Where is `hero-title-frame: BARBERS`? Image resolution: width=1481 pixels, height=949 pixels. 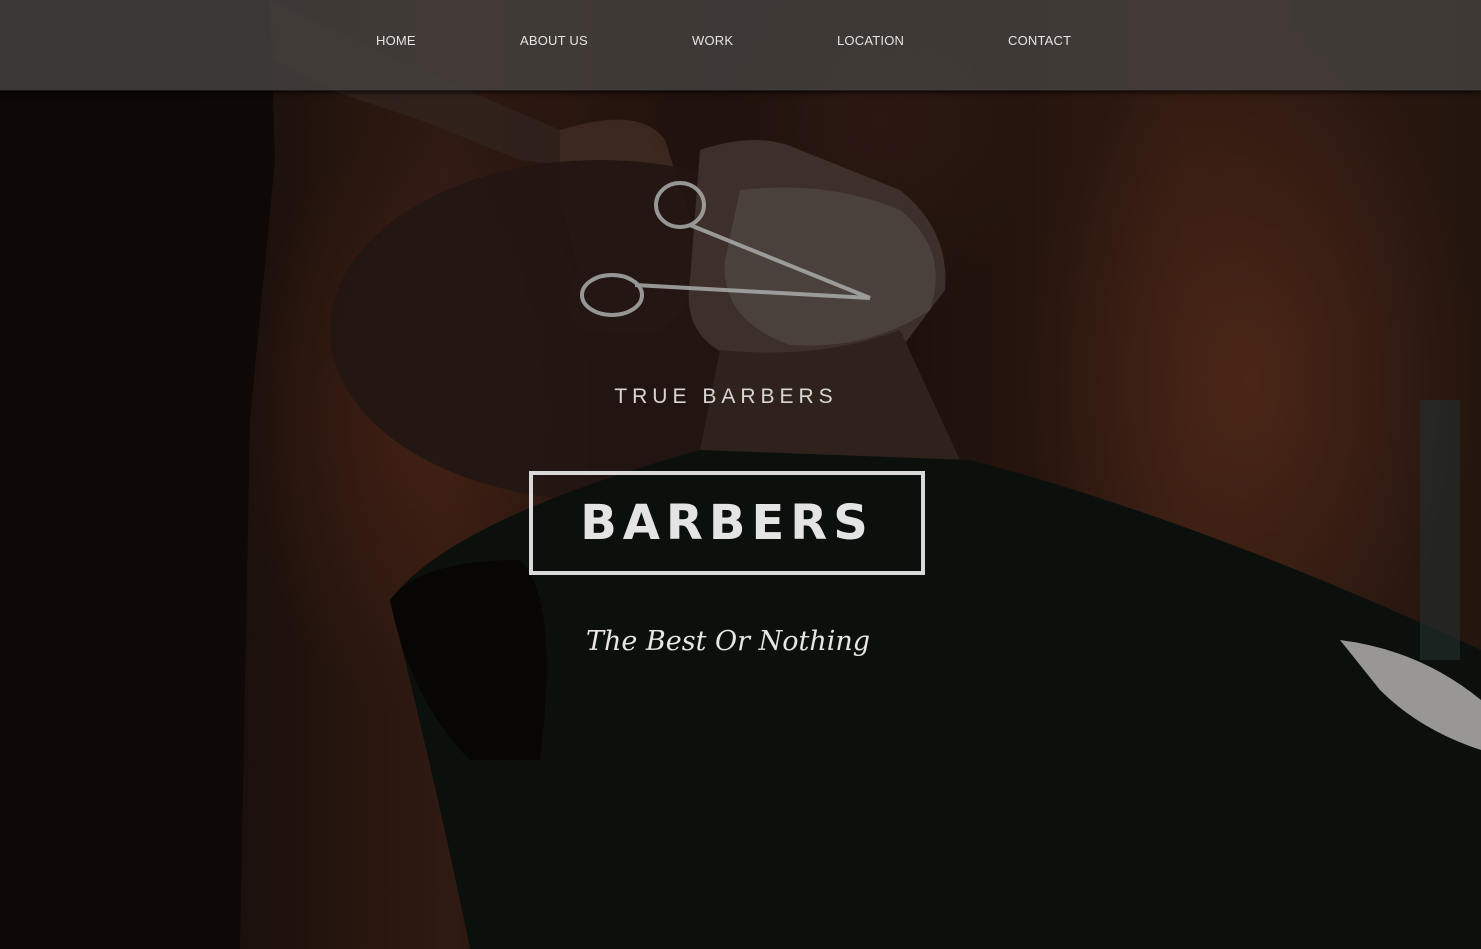 hero-title-frame: BARBERS is located at coordinates (727, 523).